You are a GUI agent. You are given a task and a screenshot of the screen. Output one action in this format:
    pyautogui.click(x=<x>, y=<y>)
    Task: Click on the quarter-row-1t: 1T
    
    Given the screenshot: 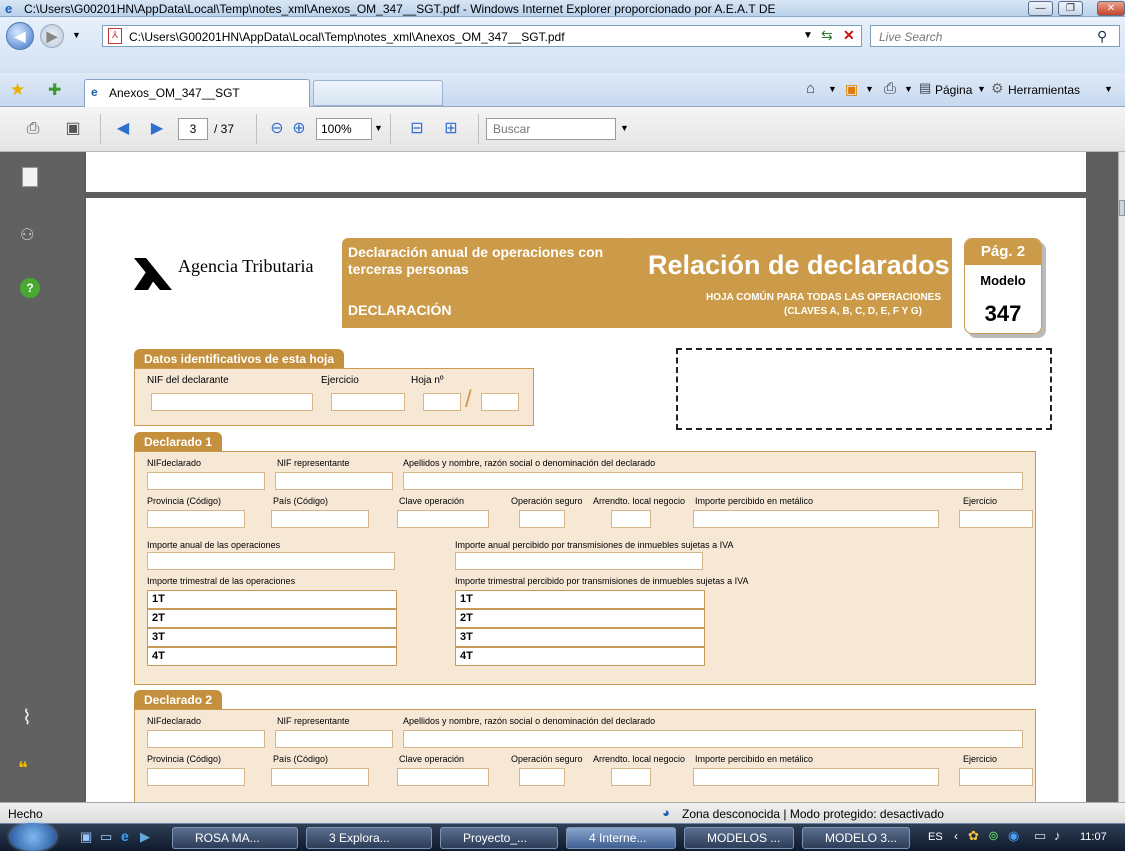 What is the action you would take?
    pyautogui.click(x=272, y=599)
    